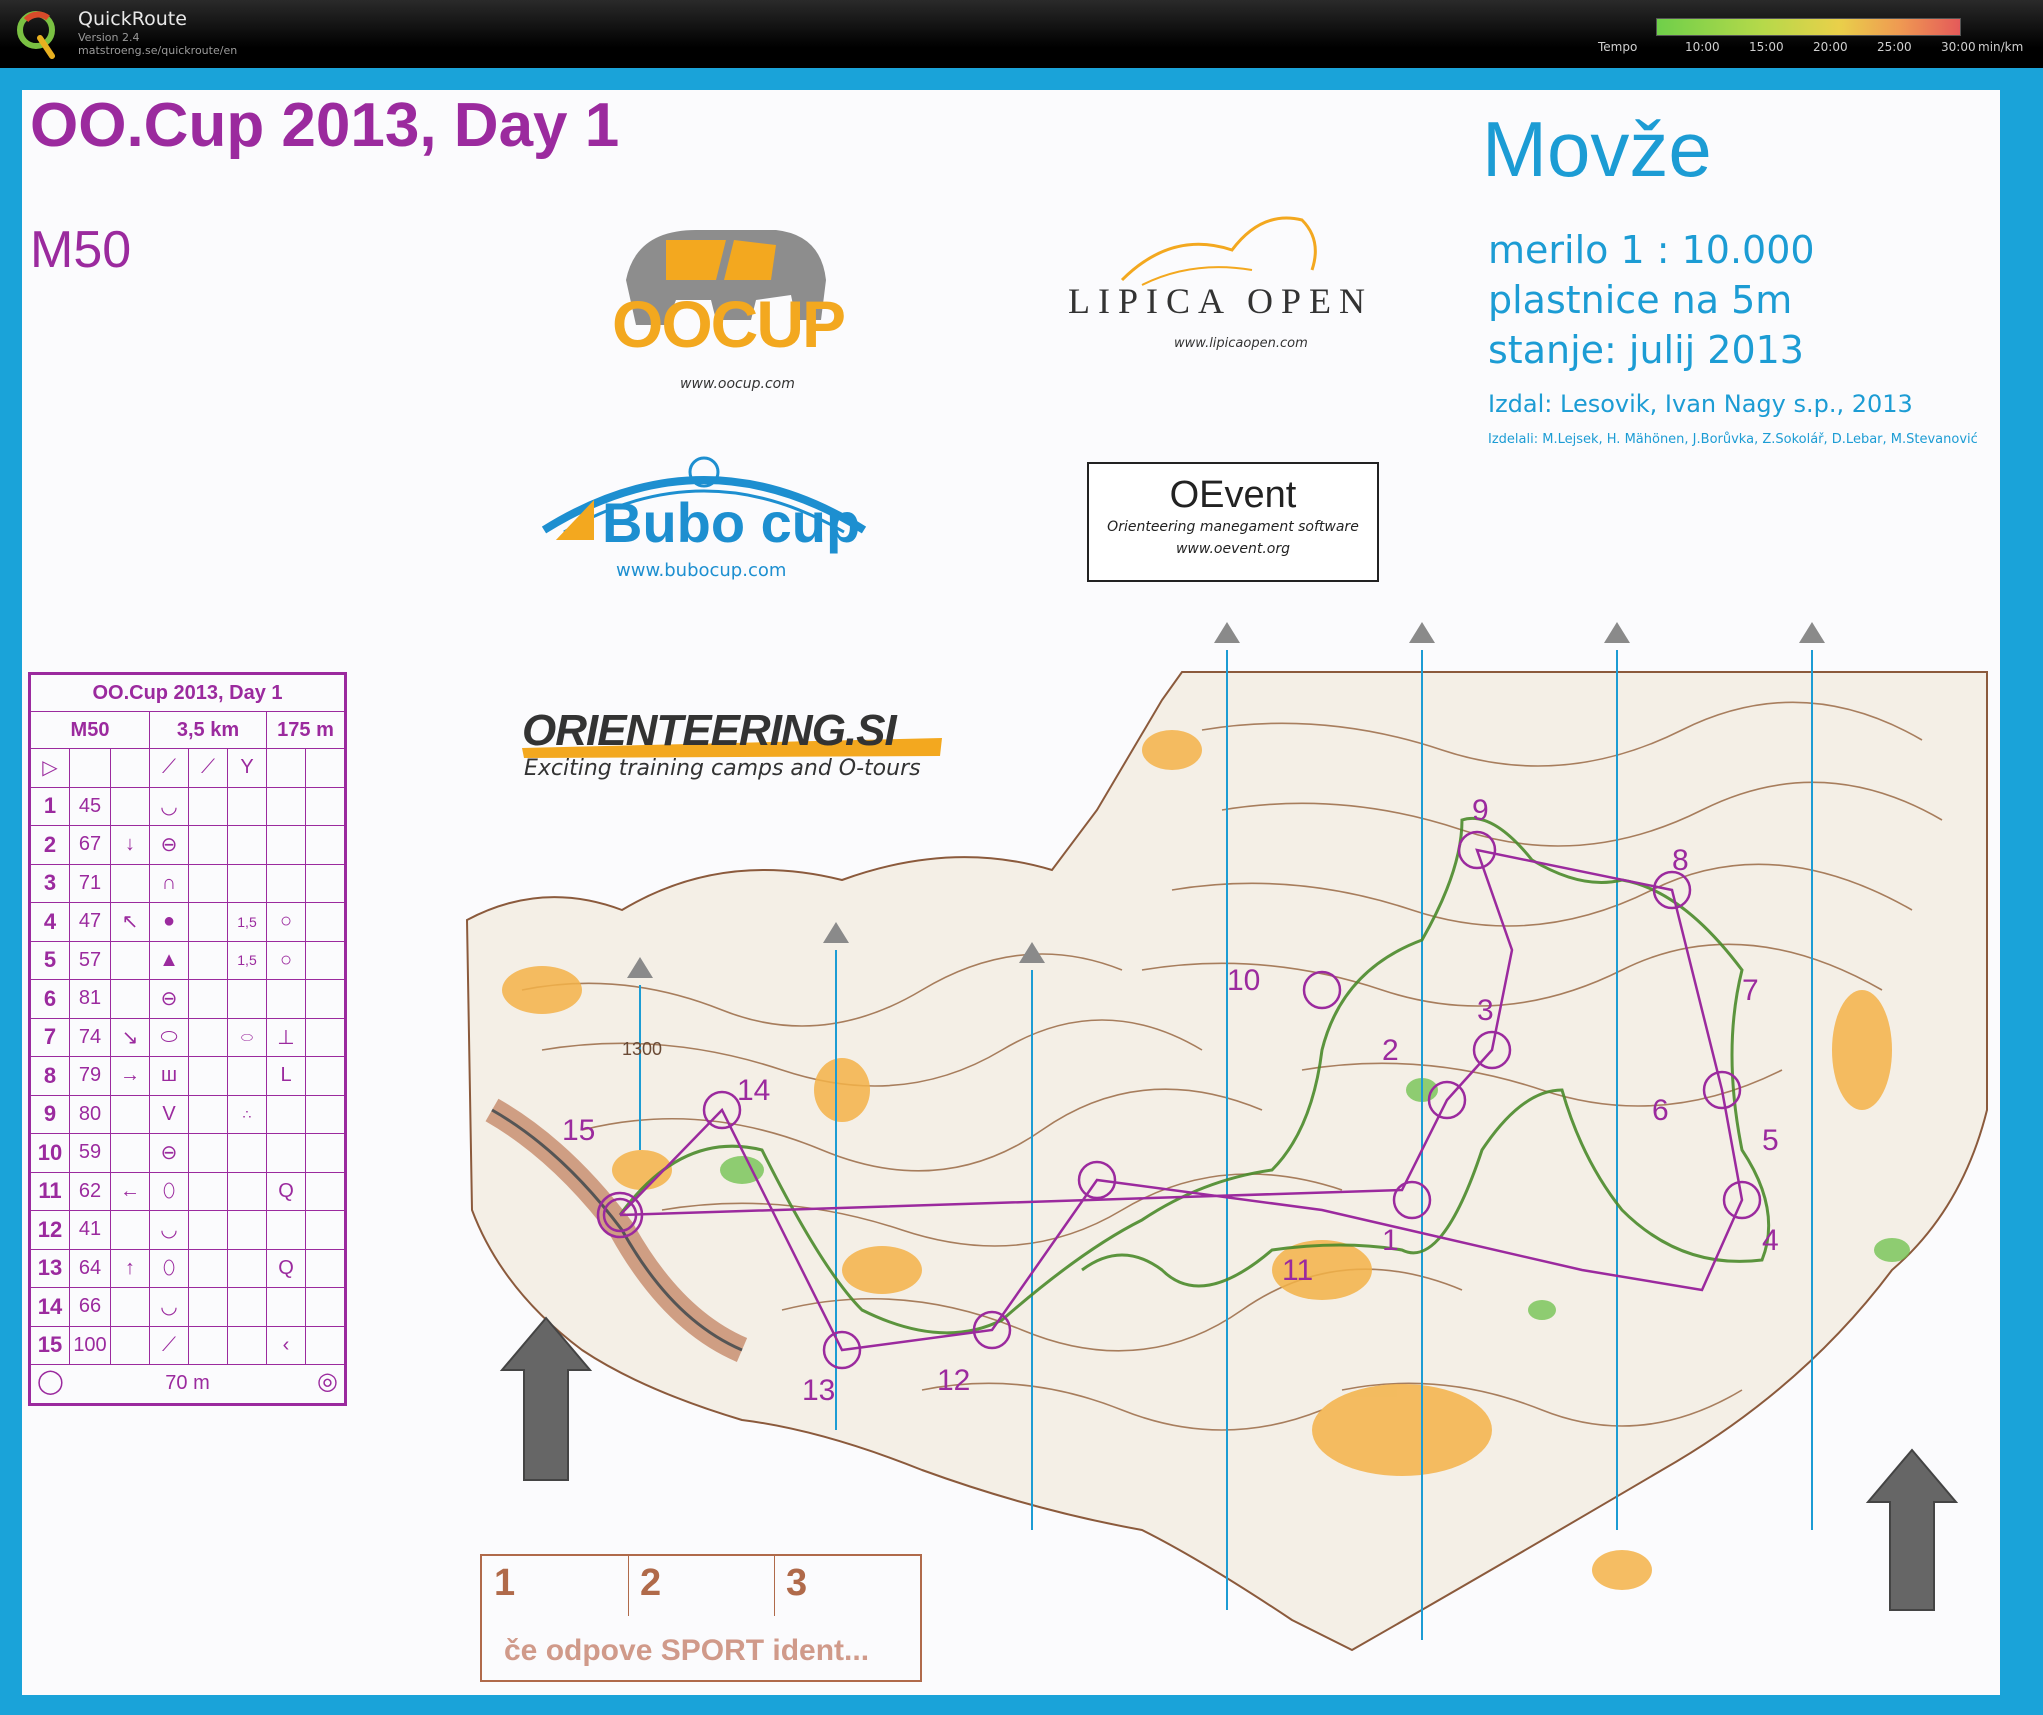 Image resolution: width=2043 pixels, height=1715 pixels. Describe the element at coordinates (953, 1380) in the screenshot. I see `course-label: 12` at that location.